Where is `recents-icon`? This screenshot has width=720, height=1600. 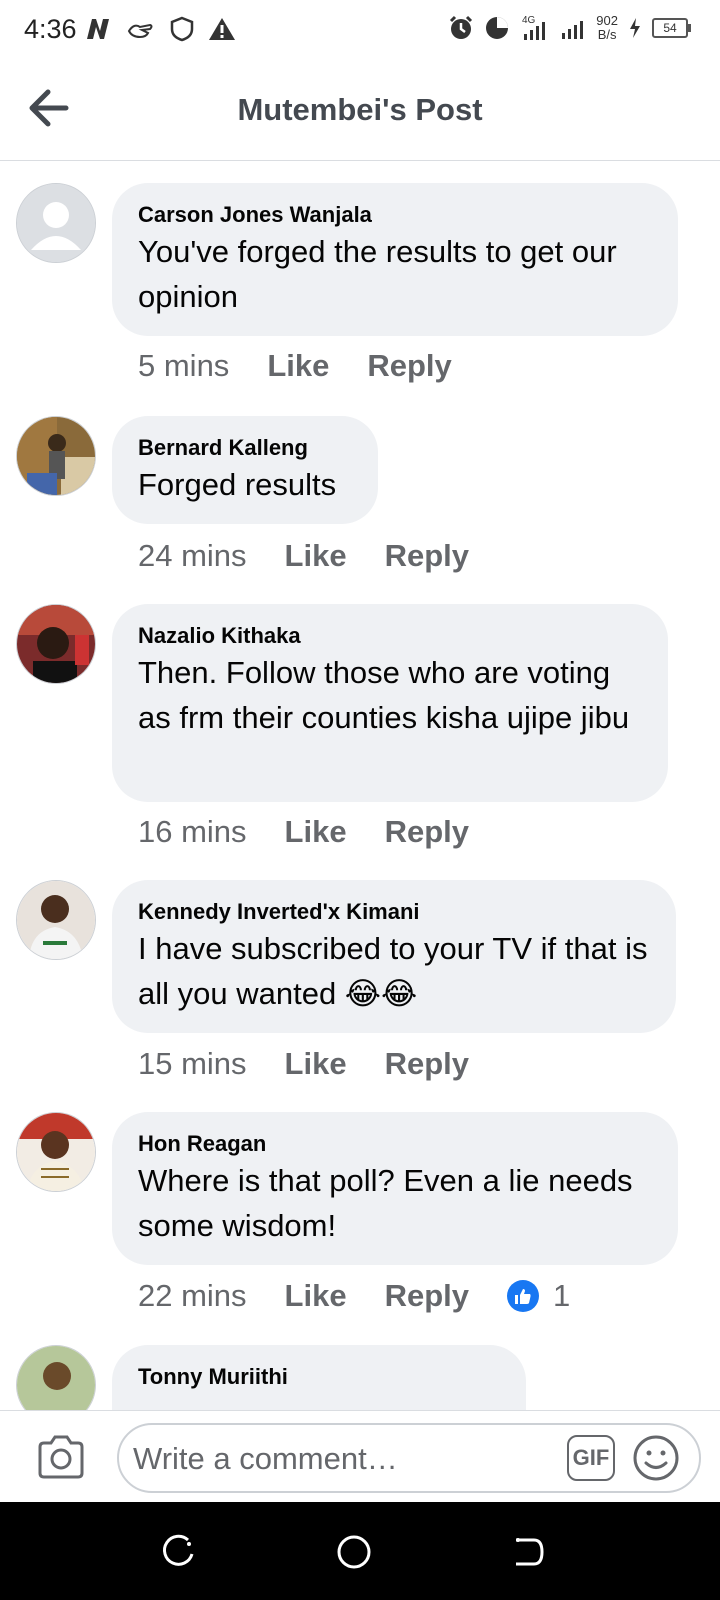 recents-icon is located at coordinates (178, 1550).